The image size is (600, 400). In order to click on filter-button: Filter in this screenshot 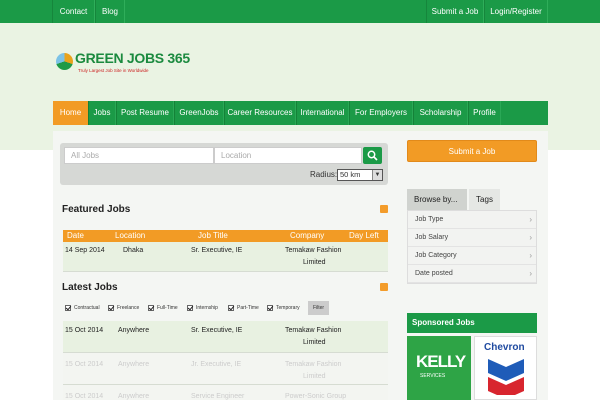, I will do `click(318, 308)`.